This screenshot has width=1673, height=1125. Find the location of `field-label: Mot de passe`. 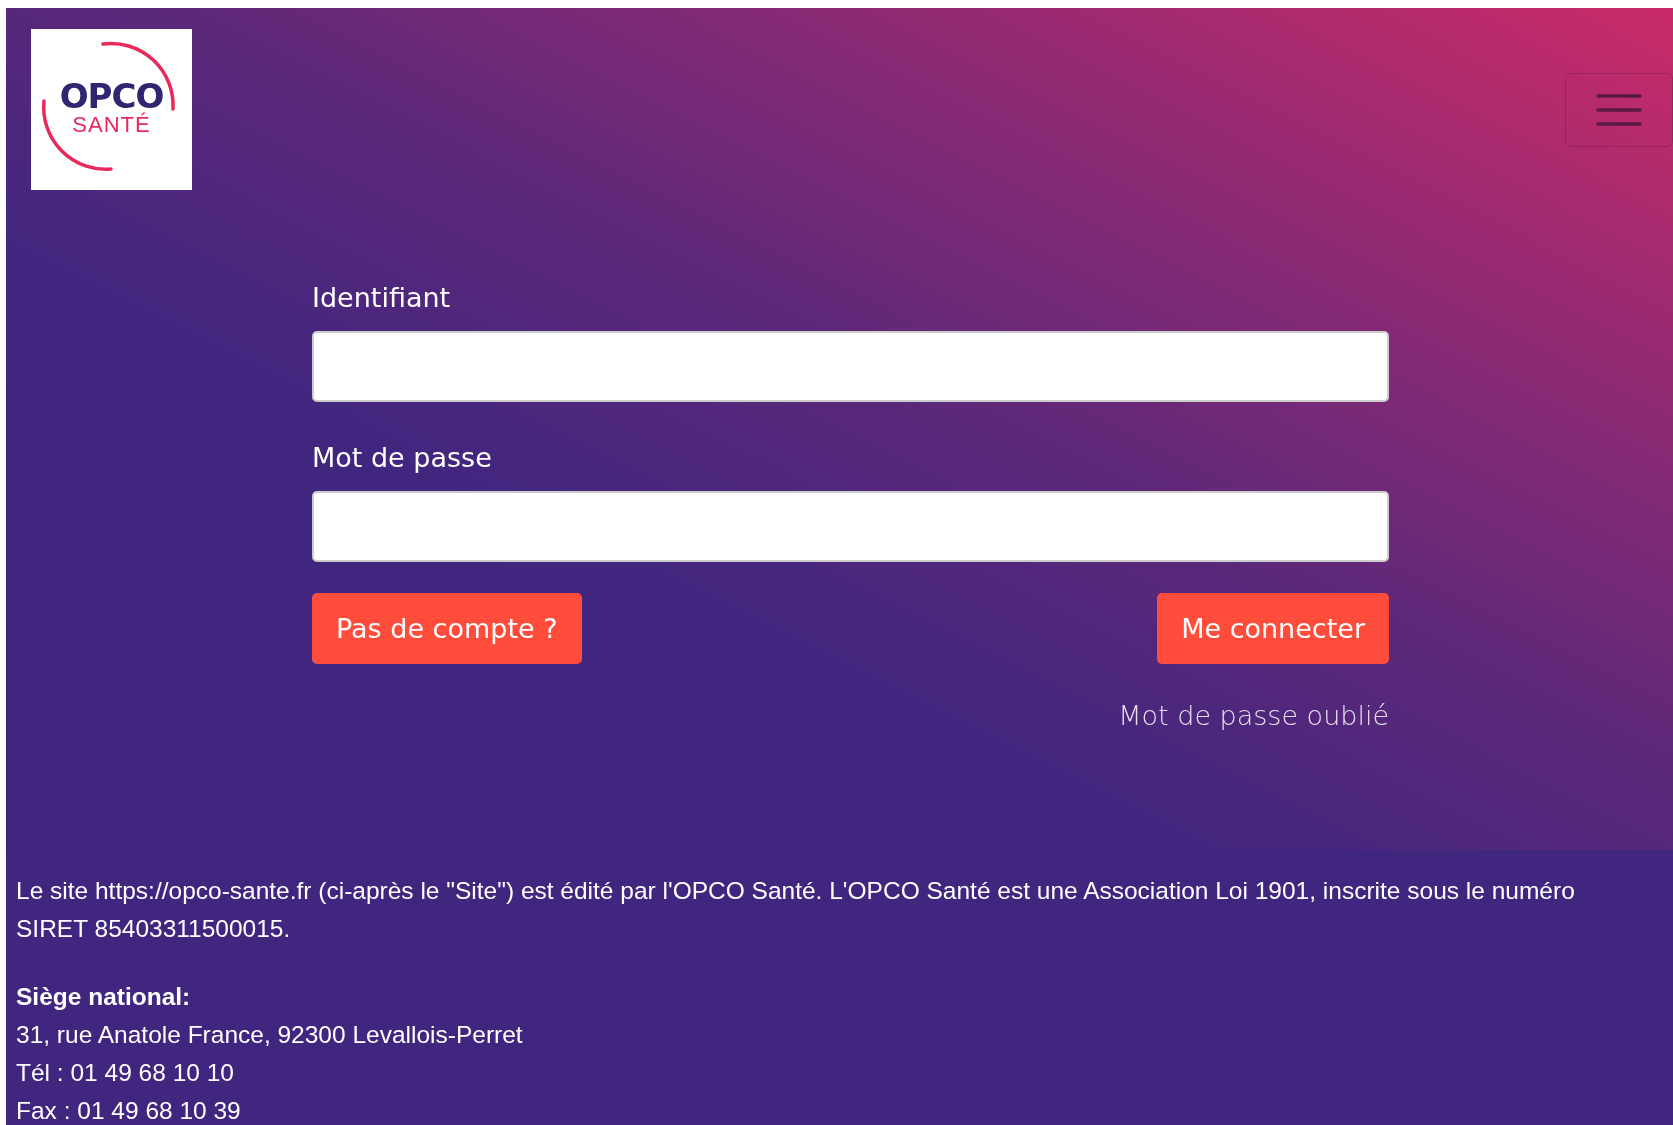

field-label: Mot de passe is located at coordinates (402, 457).